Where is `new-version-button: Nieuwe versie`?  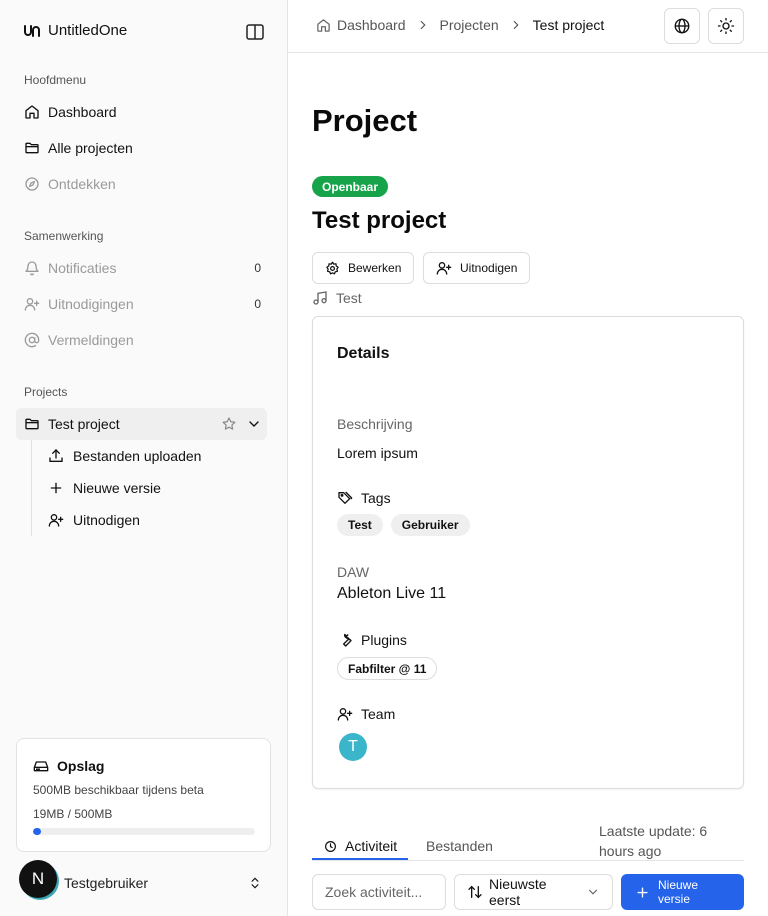
new-version-button: Nieuwe versie is located at coordinates (682, 892).